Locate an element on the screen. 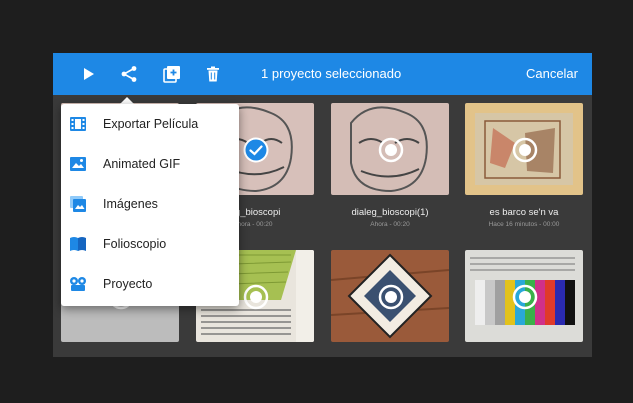 The width and height of the screenshot is (633, 403). menu-item-label: Animated GIF is located at coordinates (142, 164).